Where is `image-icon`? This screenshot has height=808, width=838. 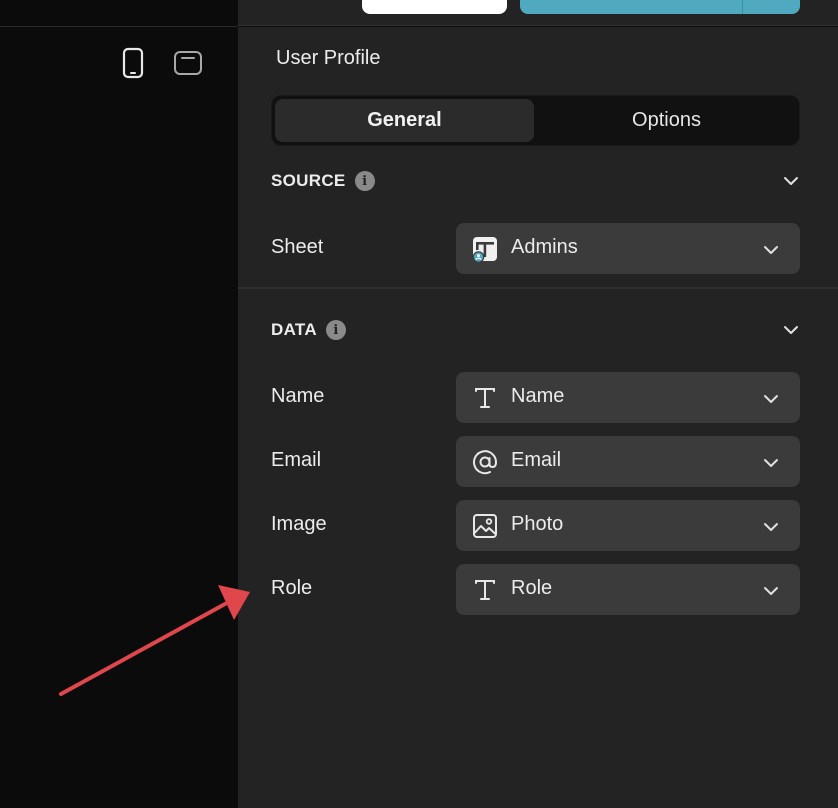 image-icon is located at coordinates (485, 526).